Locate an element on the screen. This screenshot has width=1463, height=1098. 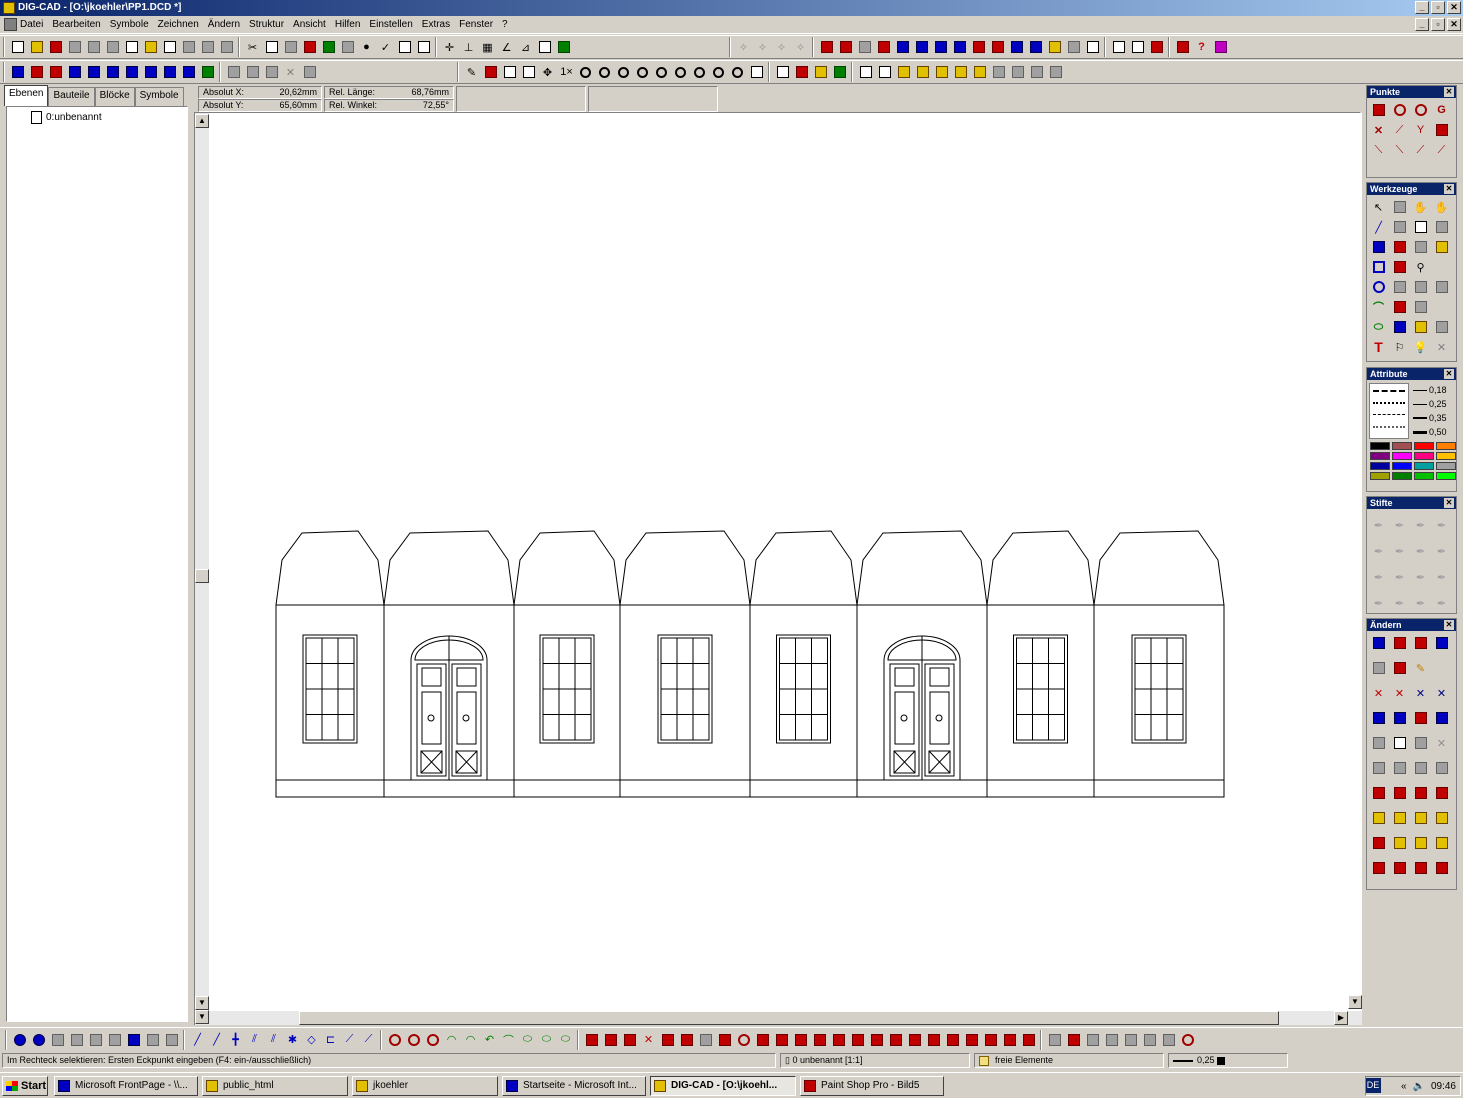
close-button: ✕ is located at coordinates (1454, 7).